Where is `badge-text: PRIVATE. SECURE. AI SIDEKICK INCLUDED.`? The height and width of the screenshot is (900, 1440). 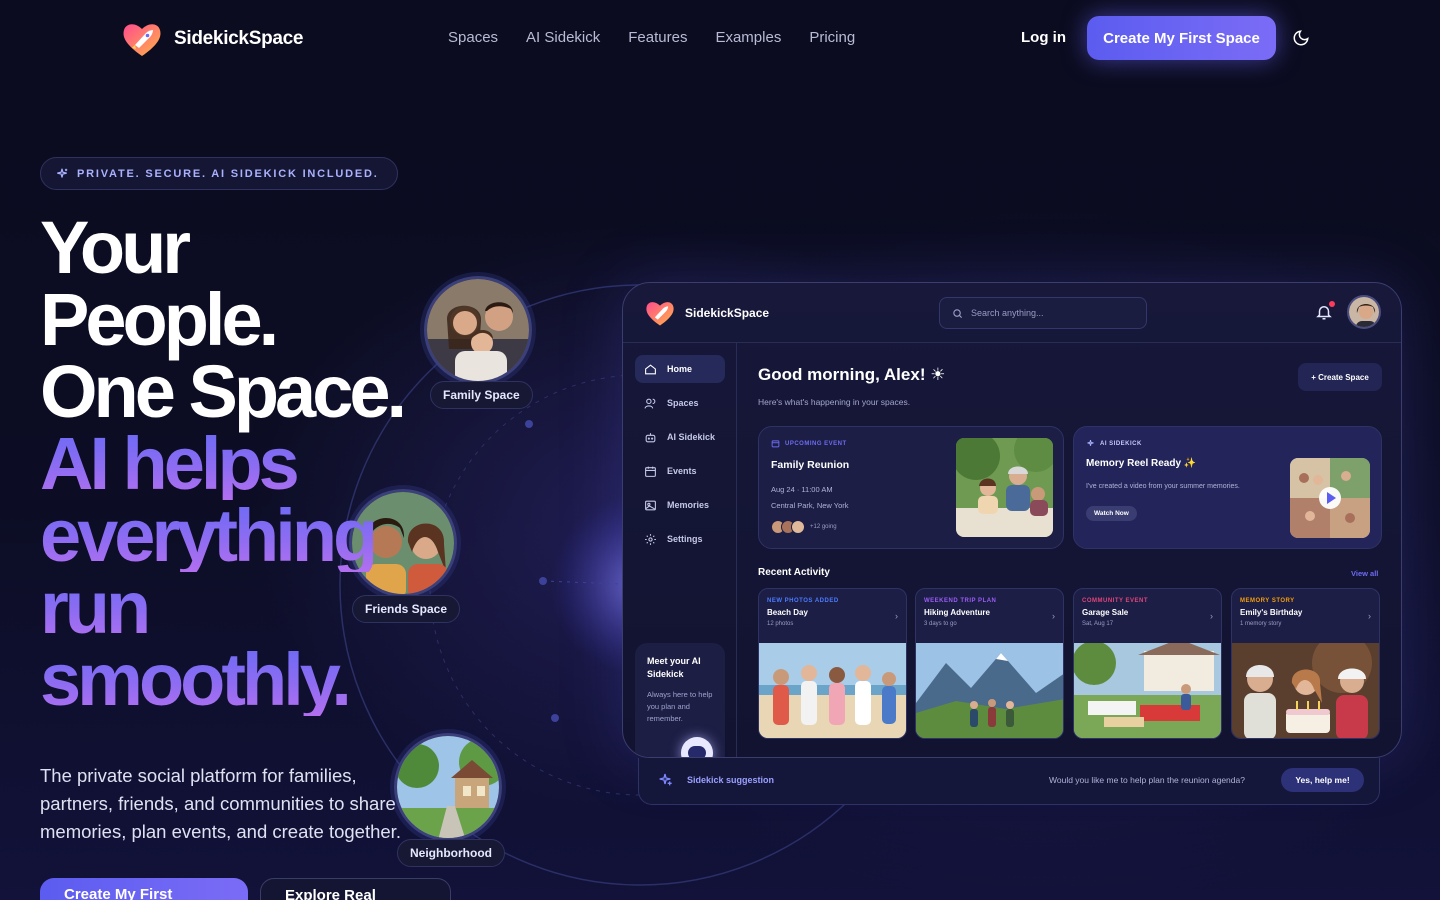 badge-text: PRIVATE. SECURE. AI SIDEKICK INCLUDED. is located at coordinates (228, 173).